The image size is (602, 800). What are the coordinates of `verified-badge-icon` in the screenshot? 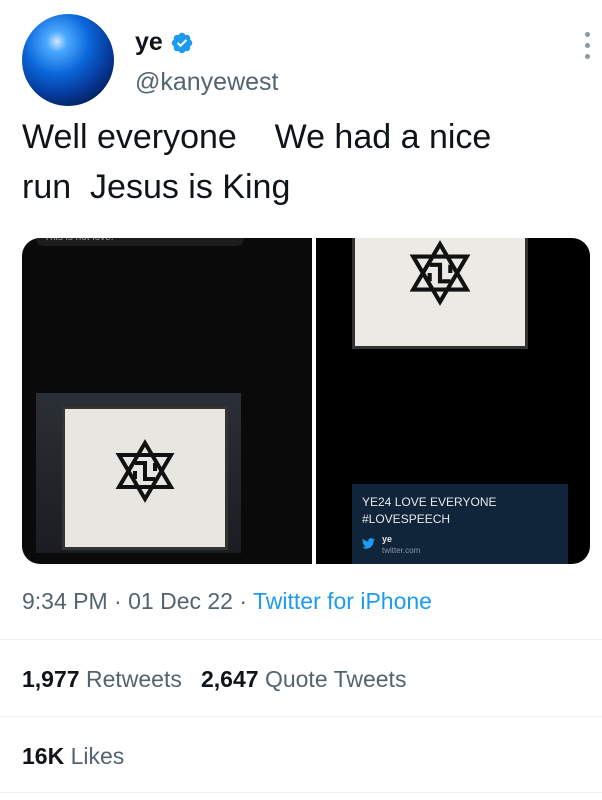 It's located at (182, 42).